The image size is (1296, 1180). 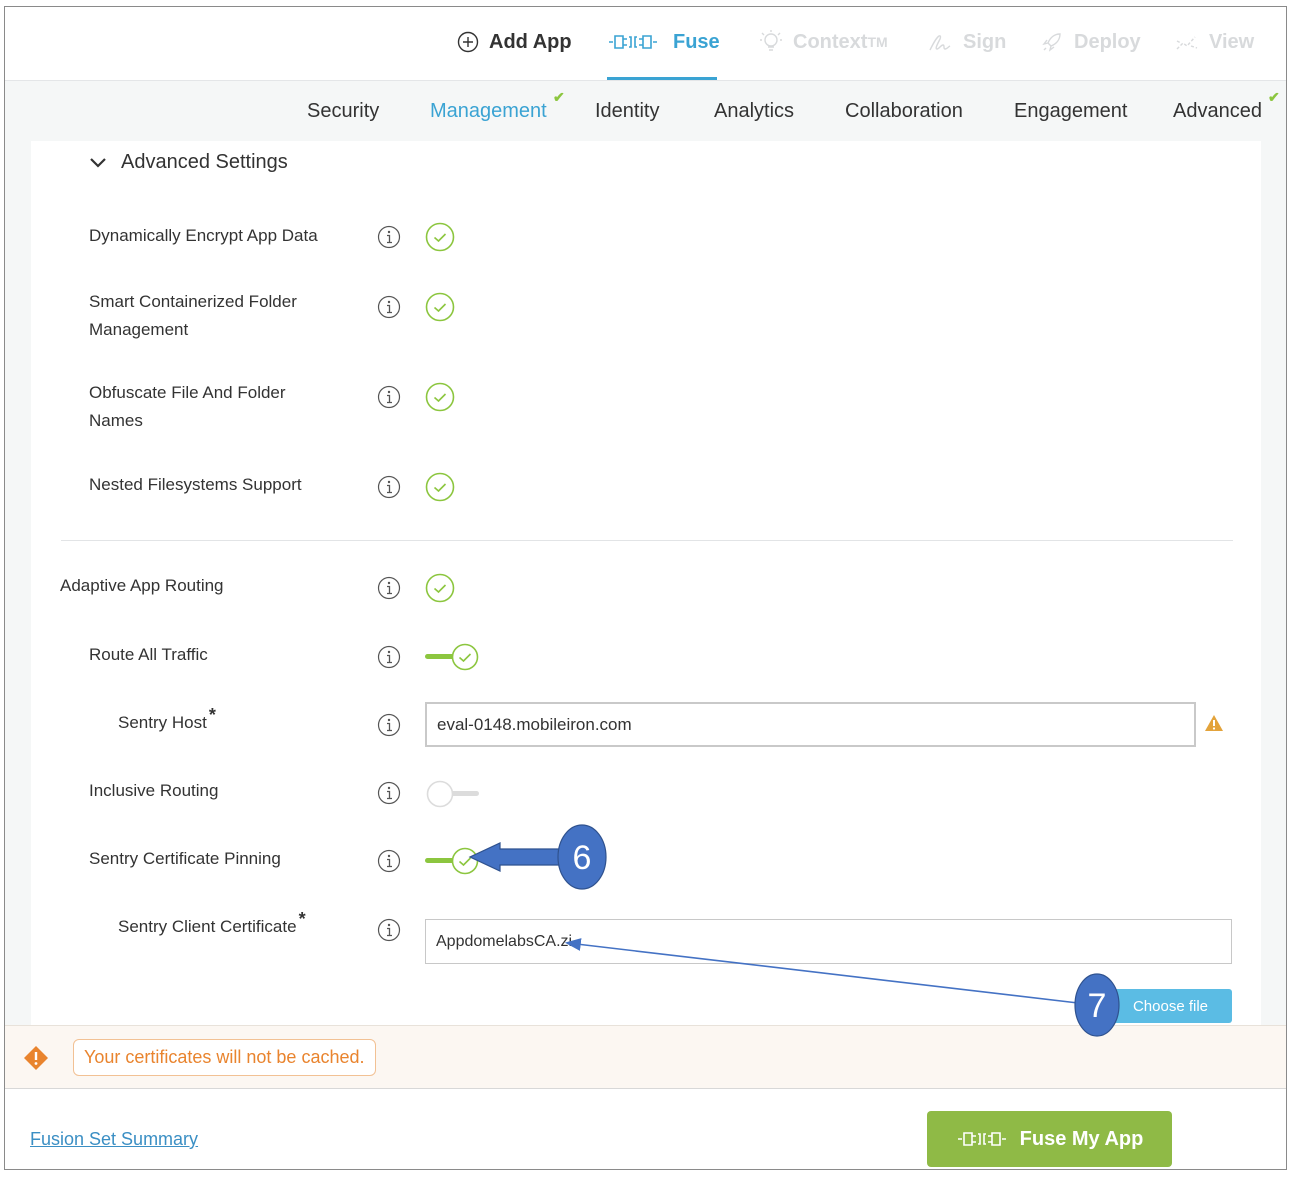 I want to click on step-deploy: Deploy, so click(x=1090, y=42).